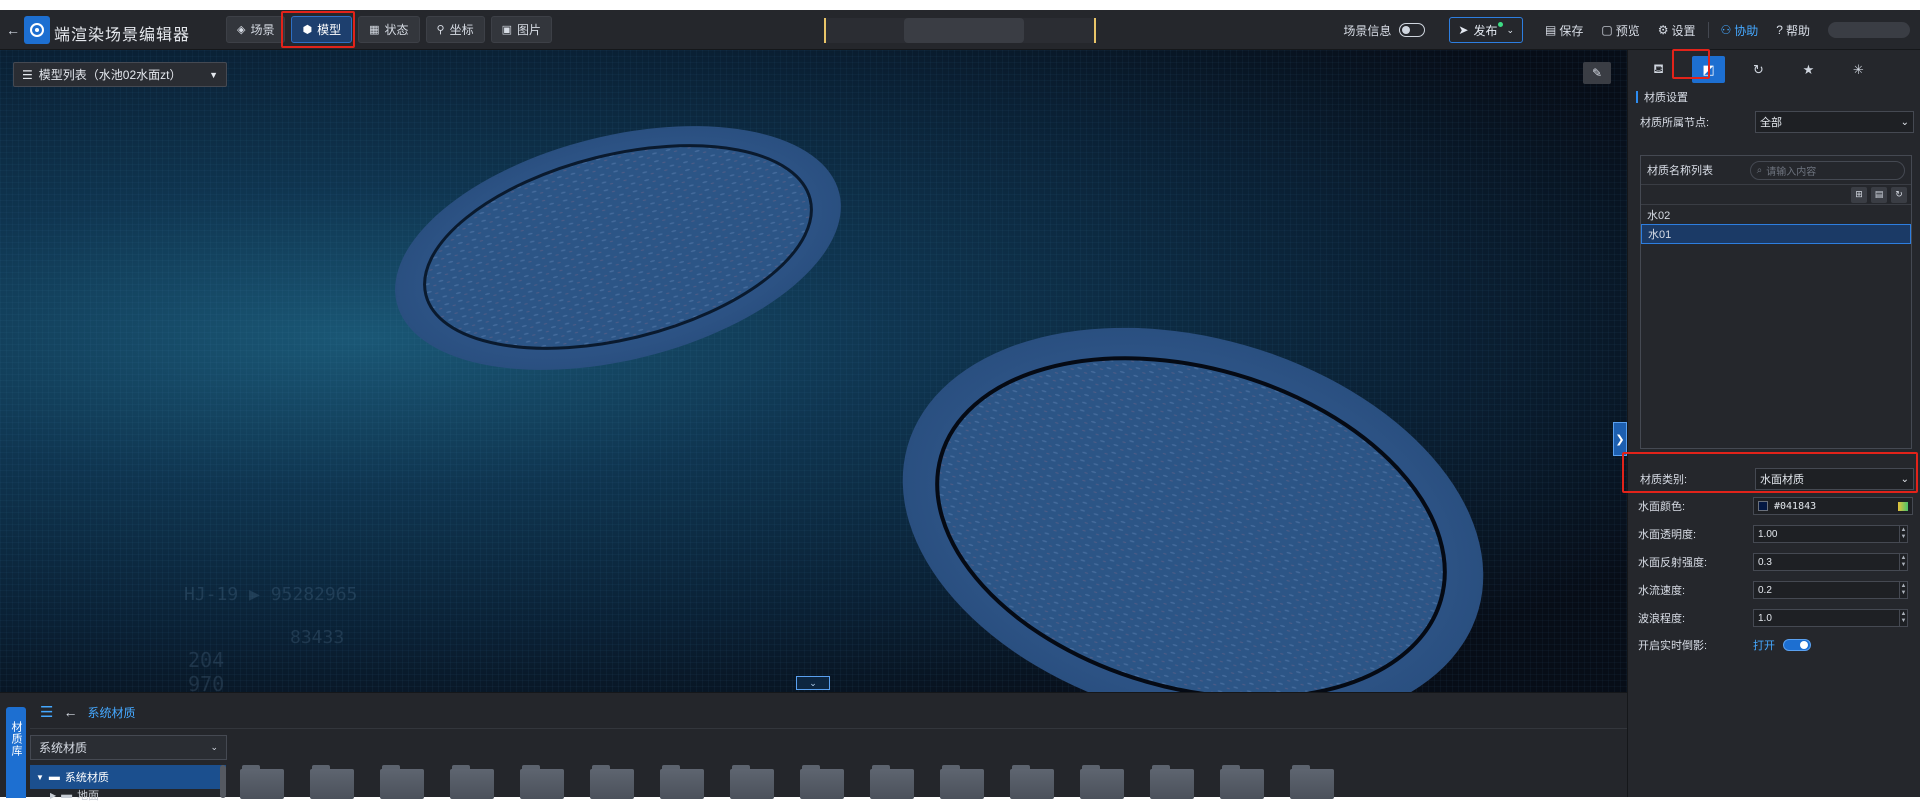  I want to click on menu-icon: ☰, so click(46, 712).